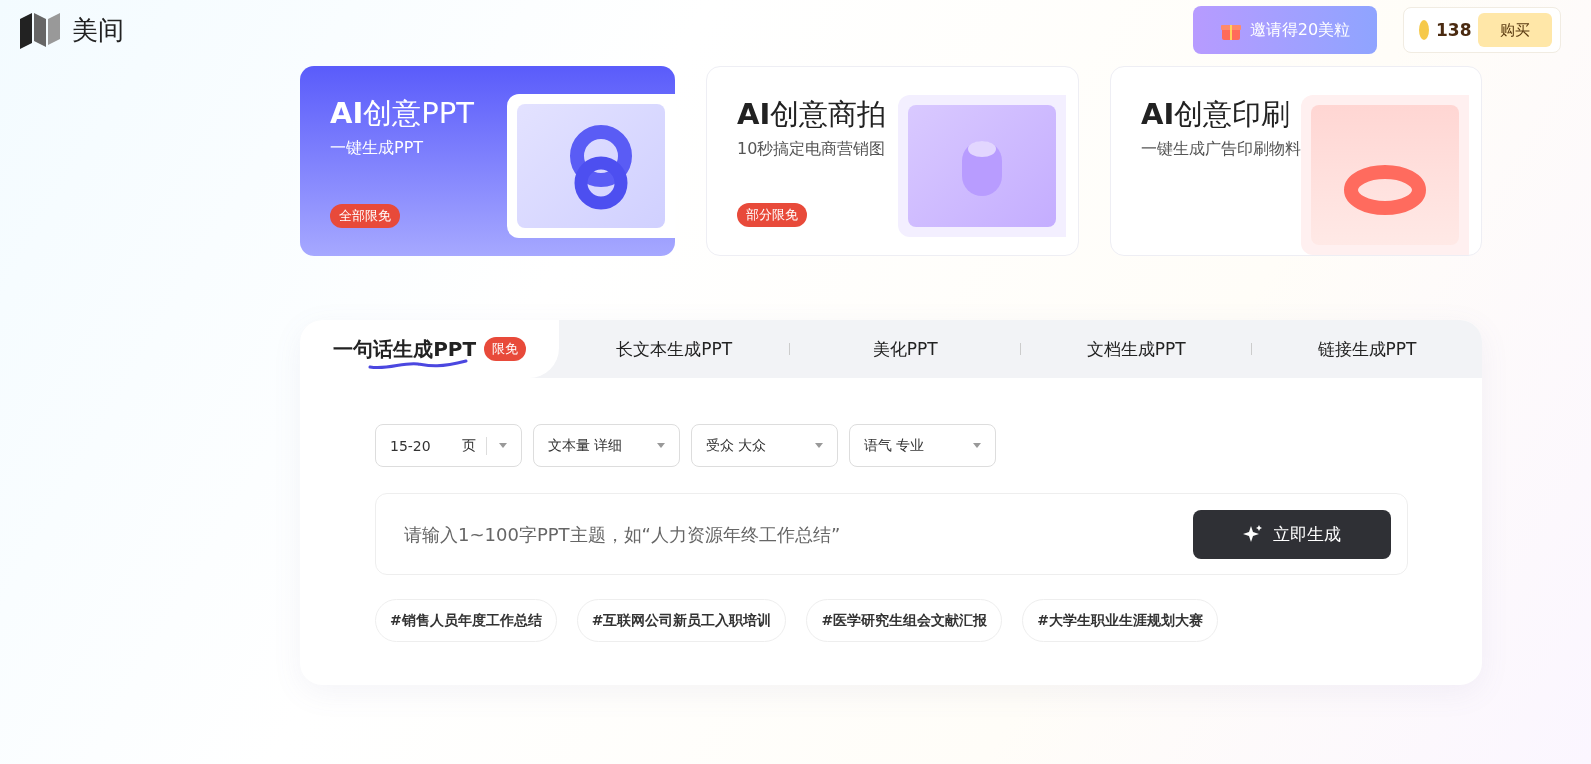  What do you see at coordinates (764, 445) in the screenshot?
I see `option-dropdown: 受众 大众` at bounding box center [764, 445].